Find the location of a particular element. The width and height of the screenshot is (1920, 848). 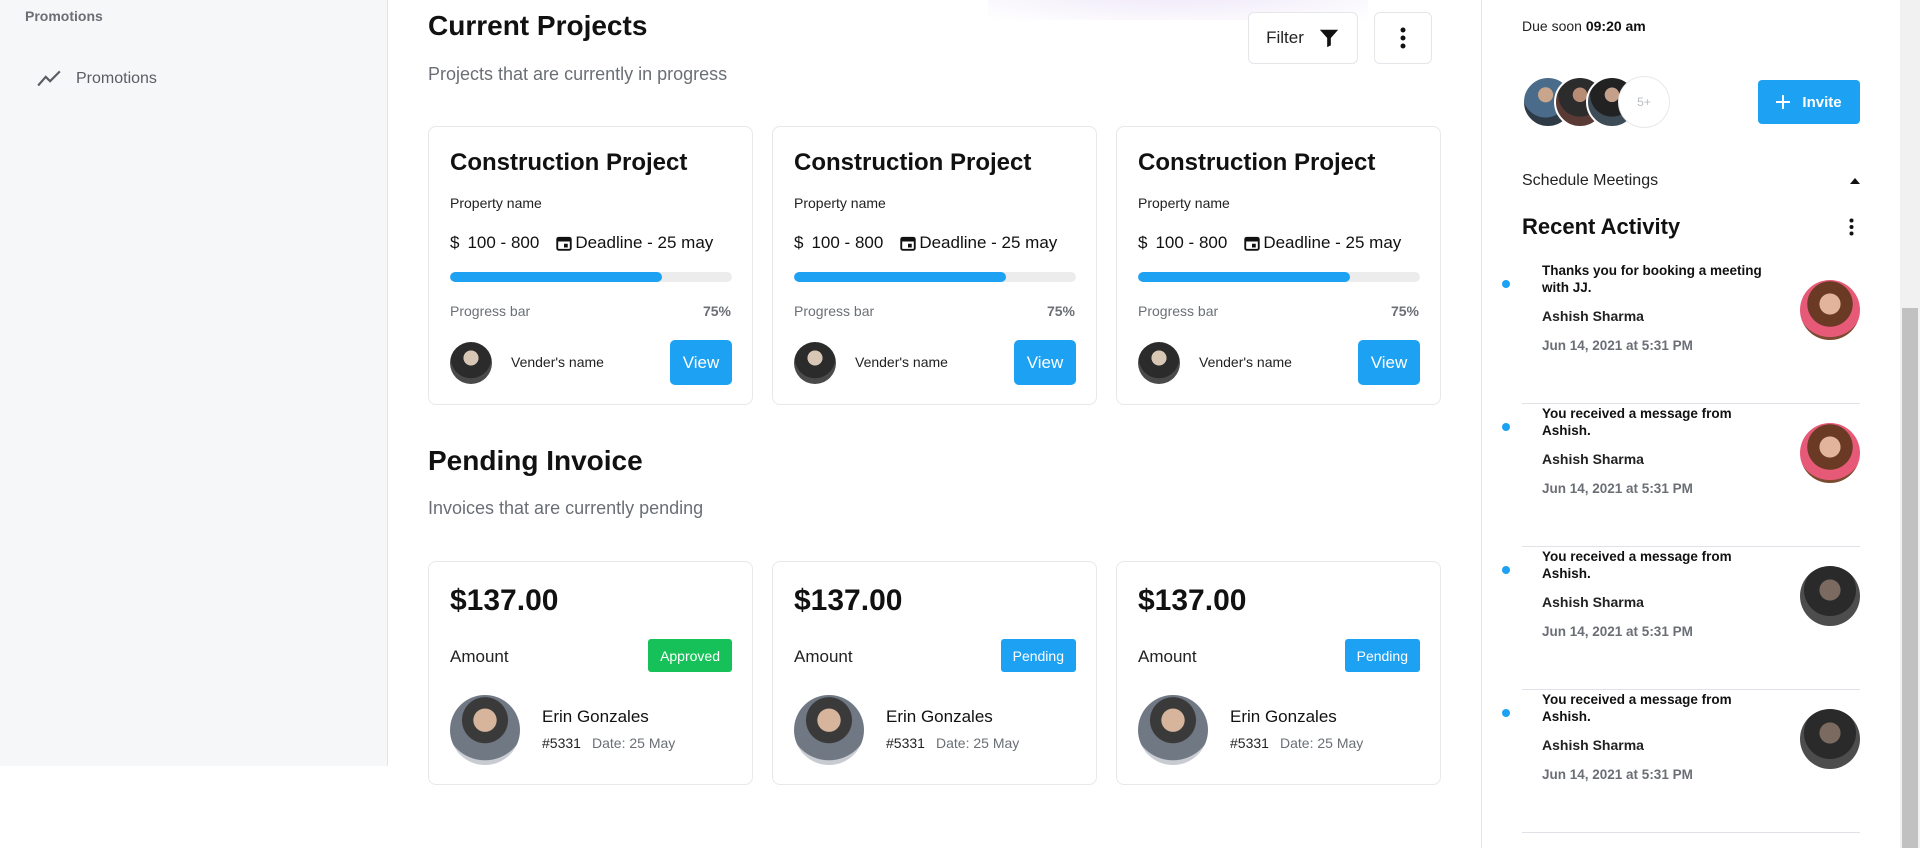

filter-icon is located at coordinates (1329, 38).